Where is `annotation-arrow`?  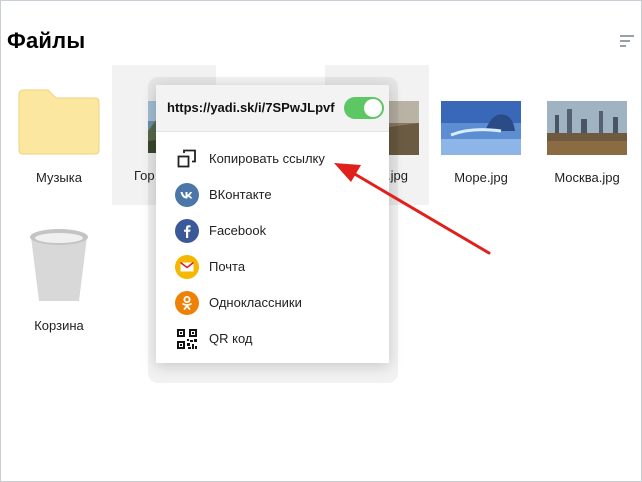 annotation-arrow is located at coordinates (412, 209).